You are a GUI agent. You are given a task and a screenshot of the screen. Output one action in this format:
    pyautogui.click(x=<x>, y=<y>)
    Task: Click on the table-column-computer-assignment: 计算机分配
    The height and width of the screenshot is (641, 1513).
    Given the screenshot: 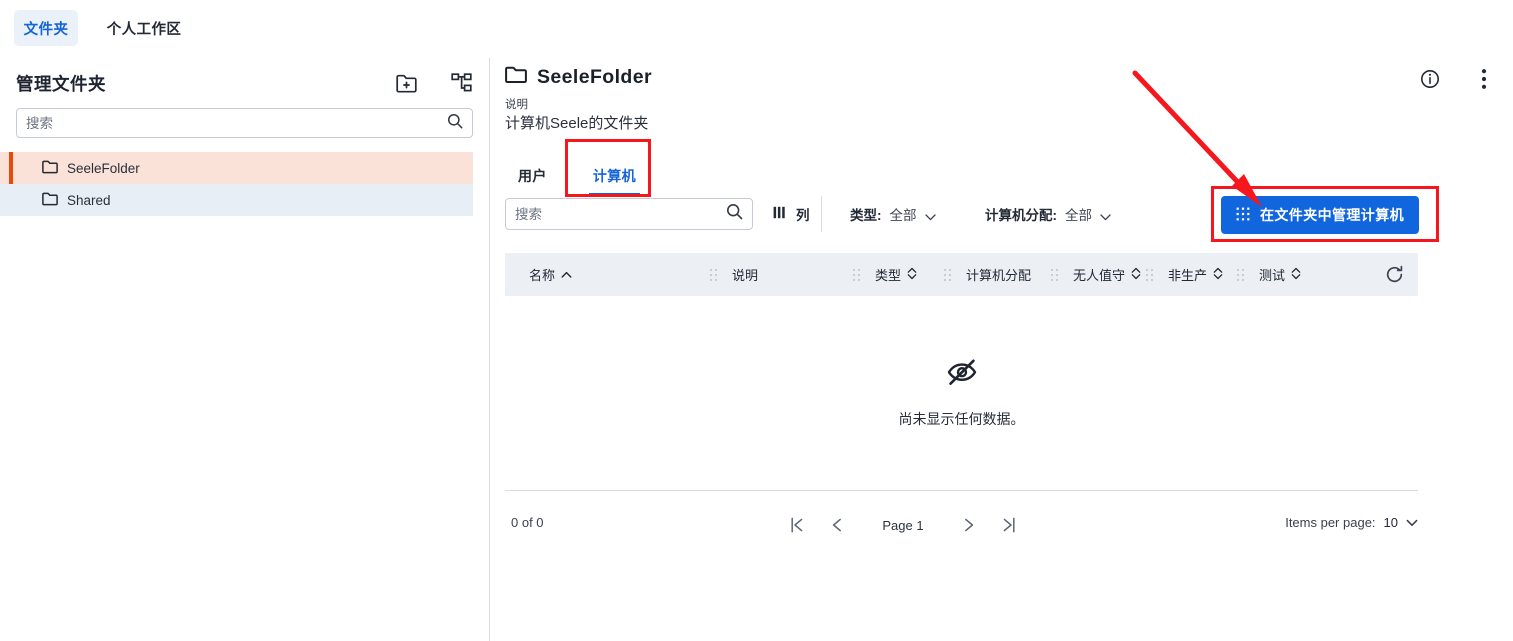 What is the action you would take?
    pyautogui.click(x=1008, y=274)
    